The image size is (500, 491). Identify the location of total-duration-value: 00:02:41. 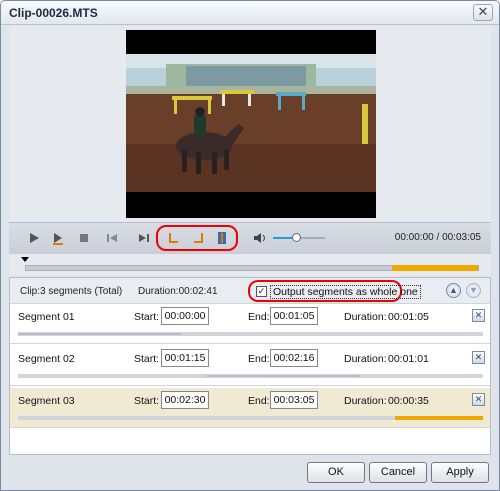
(198, 291).